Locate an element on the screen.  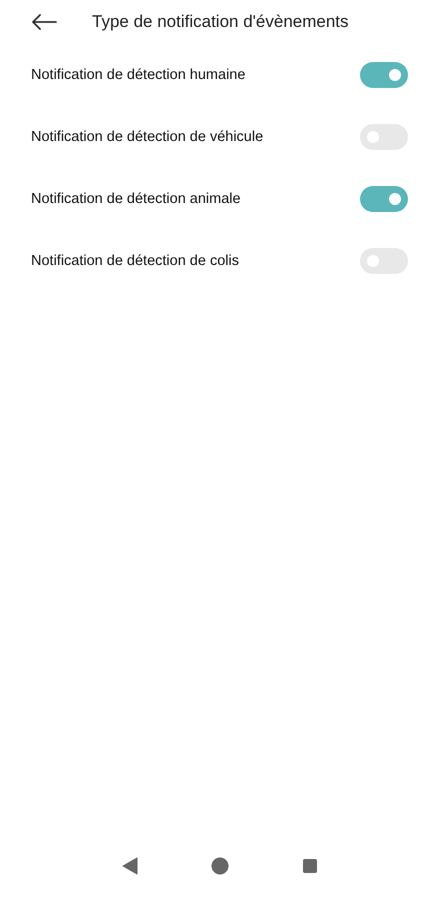
home-icon is located at coordinates (220, 866).